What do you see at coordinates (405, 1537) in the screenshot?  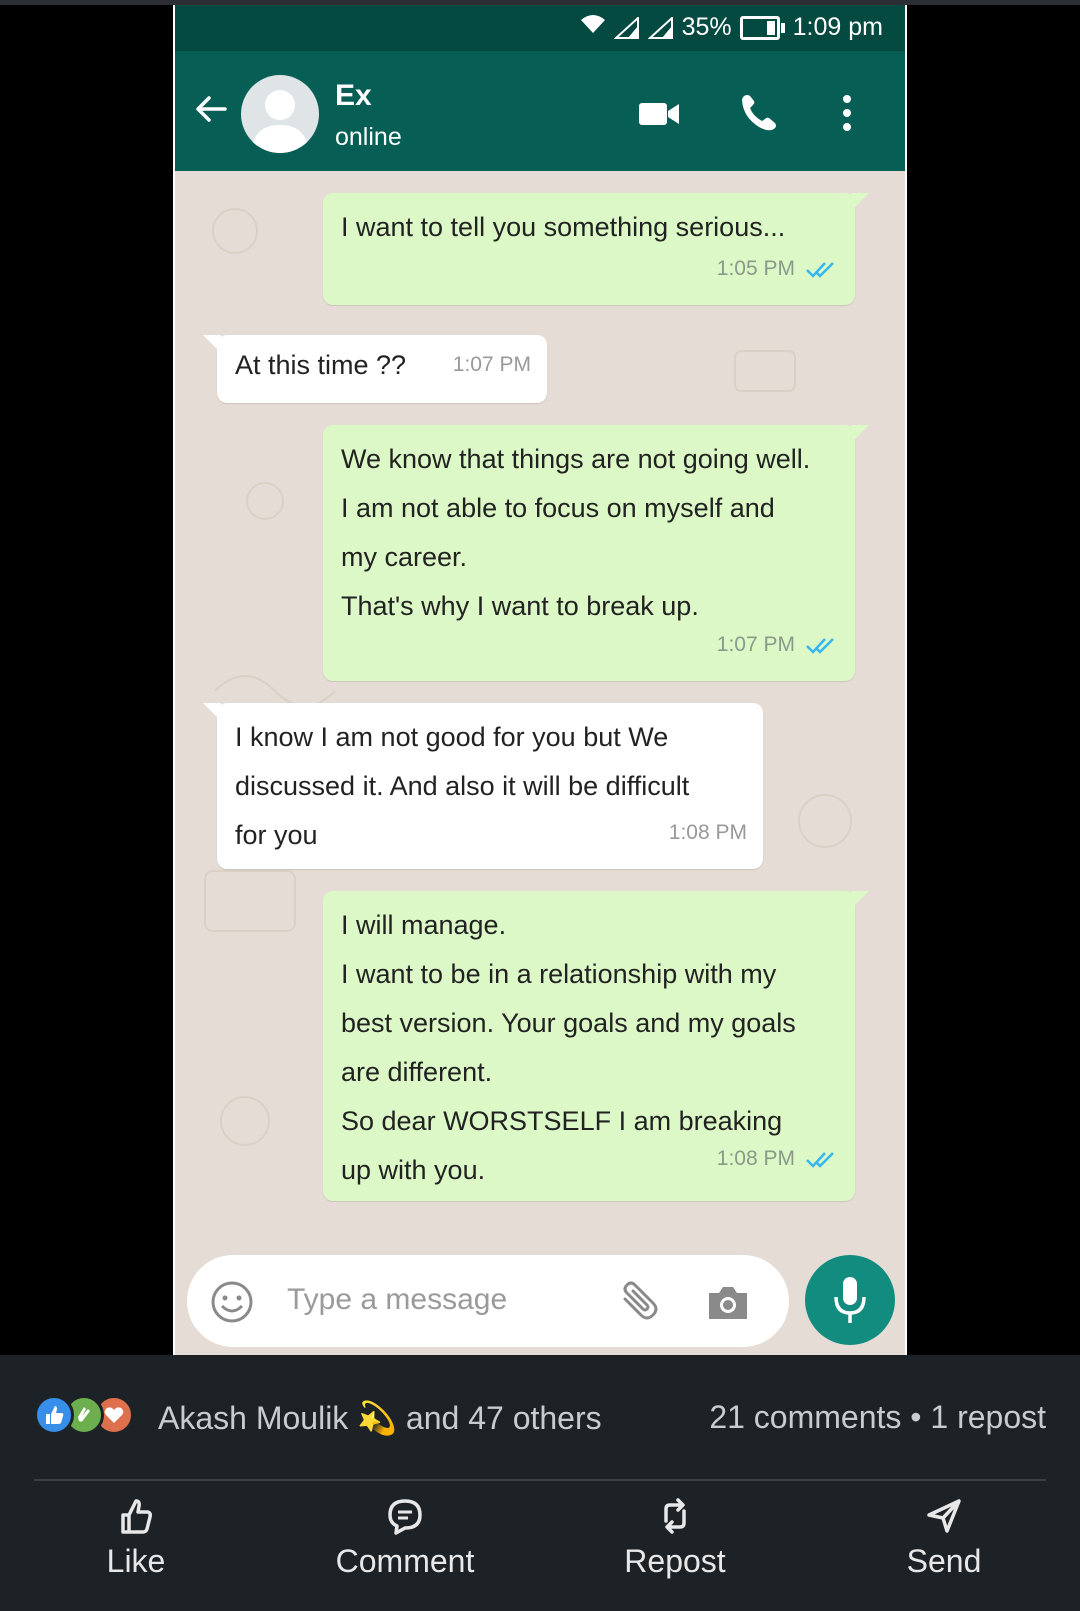 I see `comment-button: Comment` at bounding box center [405, 1537].